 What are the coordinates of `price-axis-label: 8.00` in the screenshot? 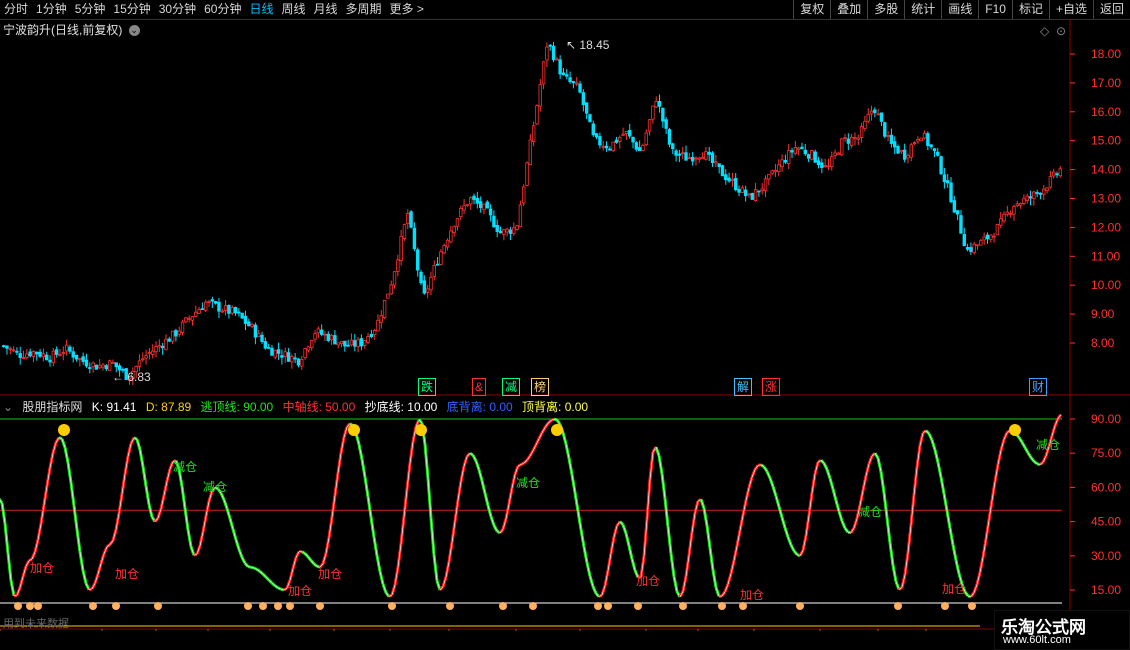 It's located at (1103, 343).